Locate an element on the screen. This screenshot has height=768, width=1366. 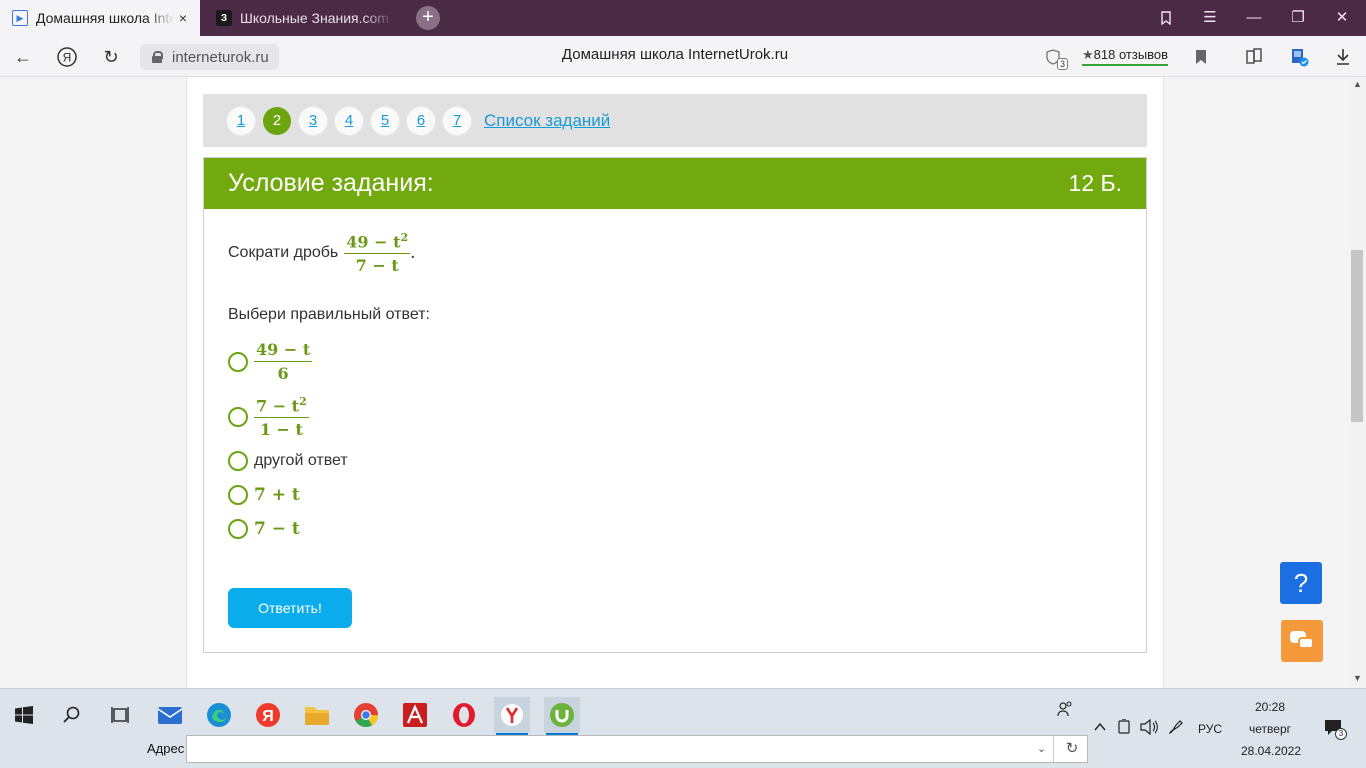
pen-icon is located at coordinates (1177, 728).